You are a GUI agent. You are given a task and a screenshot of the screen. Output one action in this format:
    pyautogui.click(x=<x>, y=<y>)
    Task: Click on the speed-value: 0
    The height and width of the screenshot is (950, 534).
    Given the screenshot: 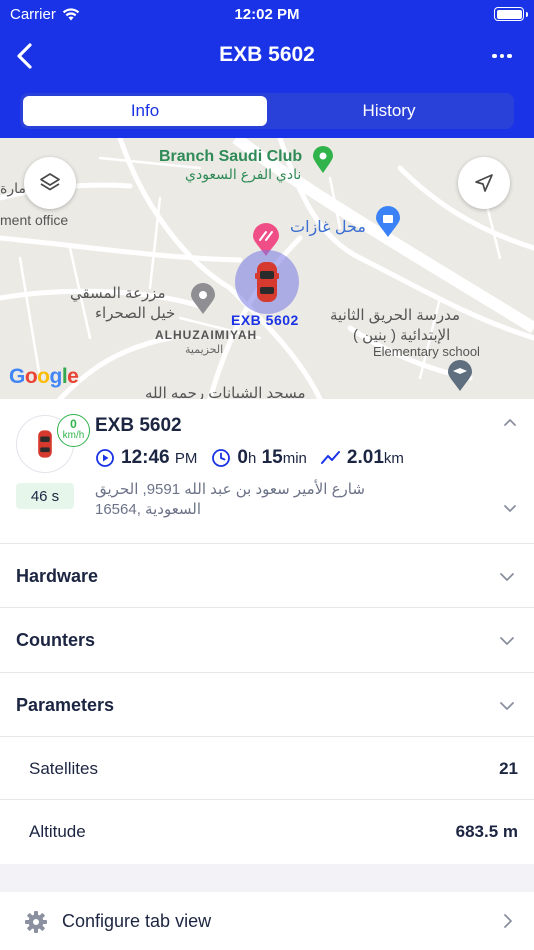 What is the action you would take?
    pyautogui.click(x=73, y=424)
    